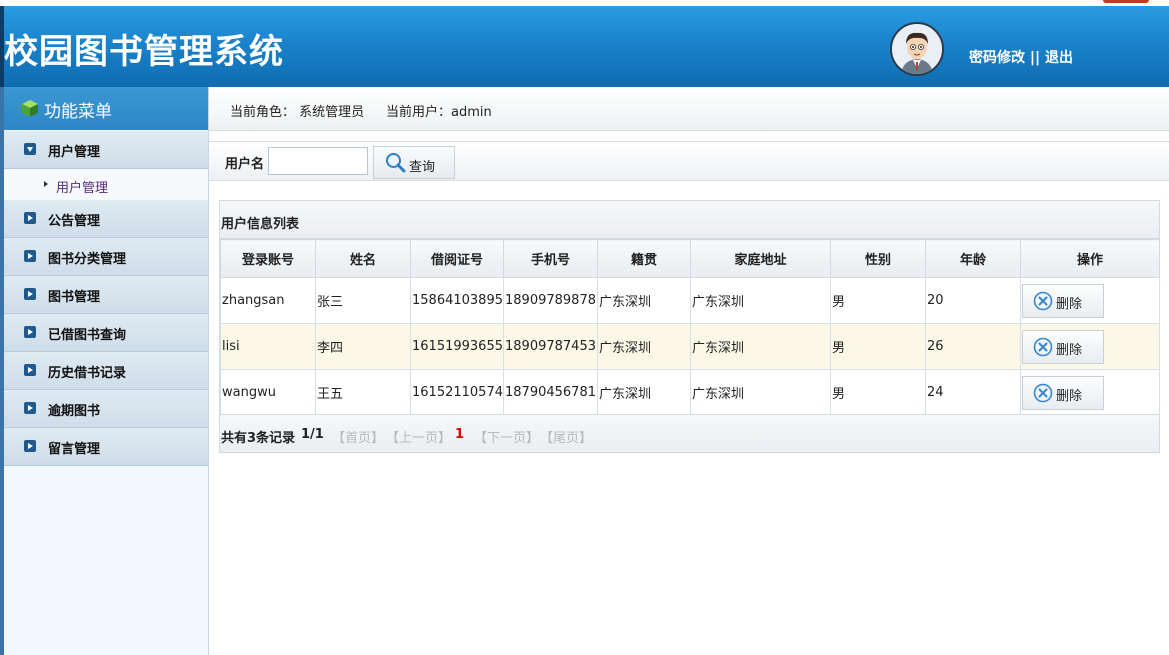 This screenshot has width=1169, height=655. What do you see at coordinates (74, 221) in the screenshot?
I see `sidebar-item-label: 公告管理` at bounding box center [74, 221].